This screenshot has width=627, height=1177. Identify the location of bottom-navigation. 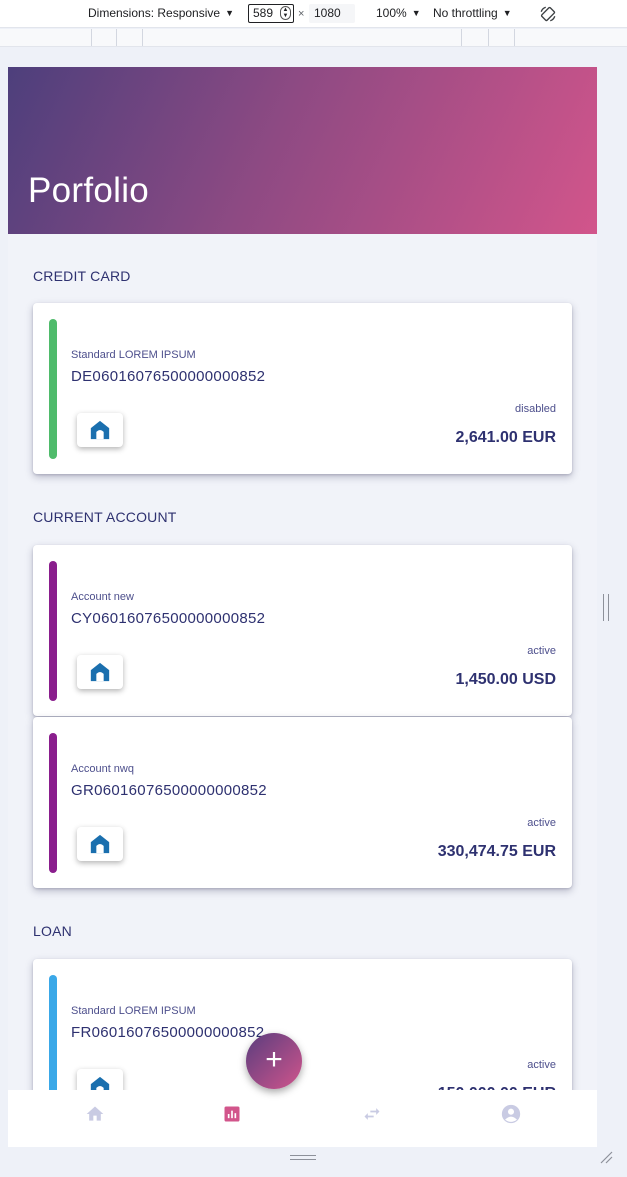
(302, 1118).